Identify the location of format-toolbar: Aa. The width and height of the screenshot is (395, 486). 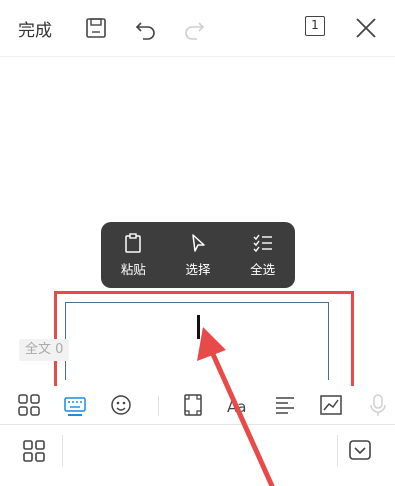
(197, 405).